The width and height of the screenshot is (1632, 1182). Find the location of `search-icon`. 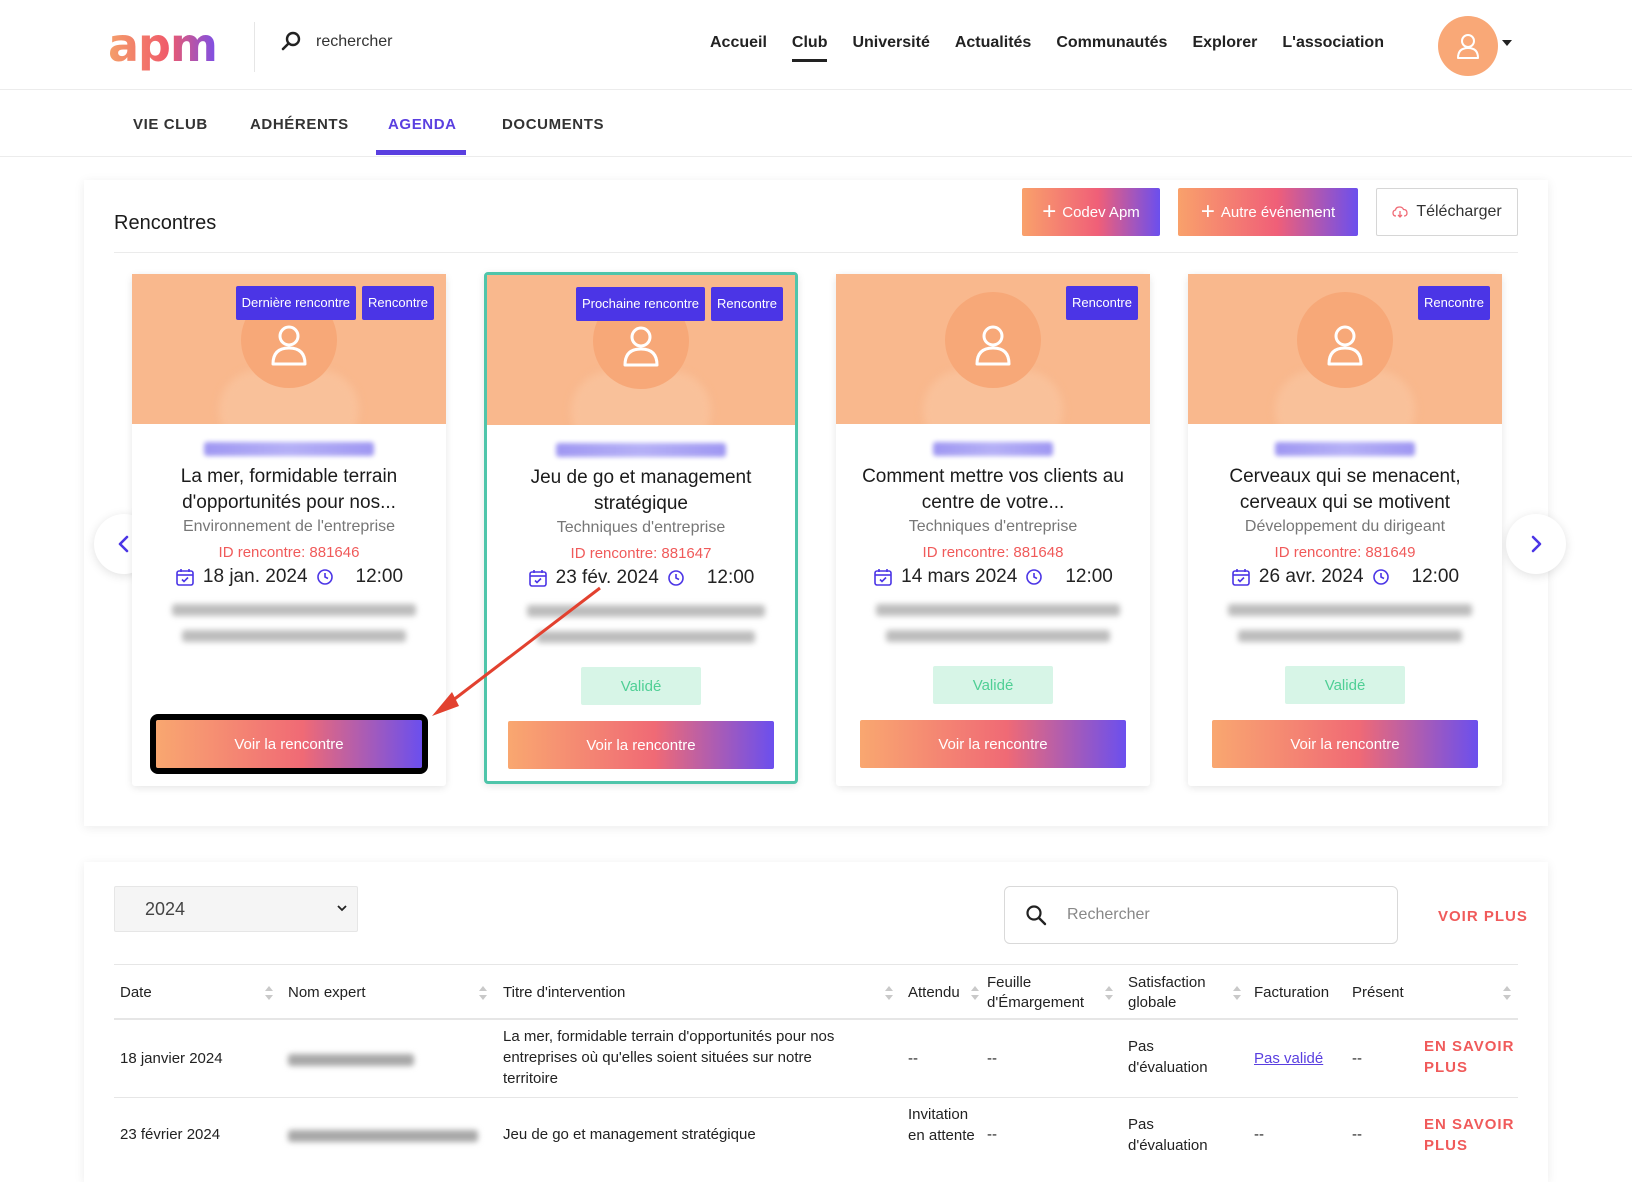

search-icon is located at coordinates (1036, 915).